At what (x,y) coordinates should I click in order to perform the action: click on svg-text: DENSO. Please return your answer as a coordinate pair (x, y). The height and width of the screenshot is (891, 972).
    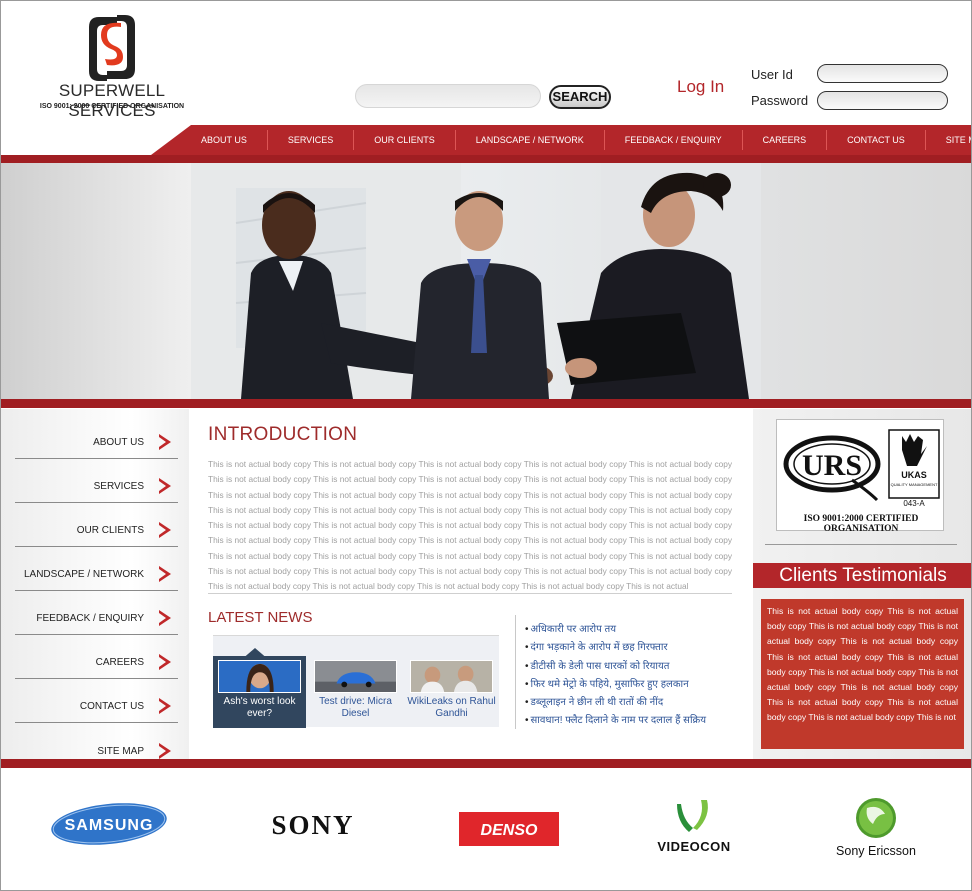
    Looking at the image, I should click on (509, 830).